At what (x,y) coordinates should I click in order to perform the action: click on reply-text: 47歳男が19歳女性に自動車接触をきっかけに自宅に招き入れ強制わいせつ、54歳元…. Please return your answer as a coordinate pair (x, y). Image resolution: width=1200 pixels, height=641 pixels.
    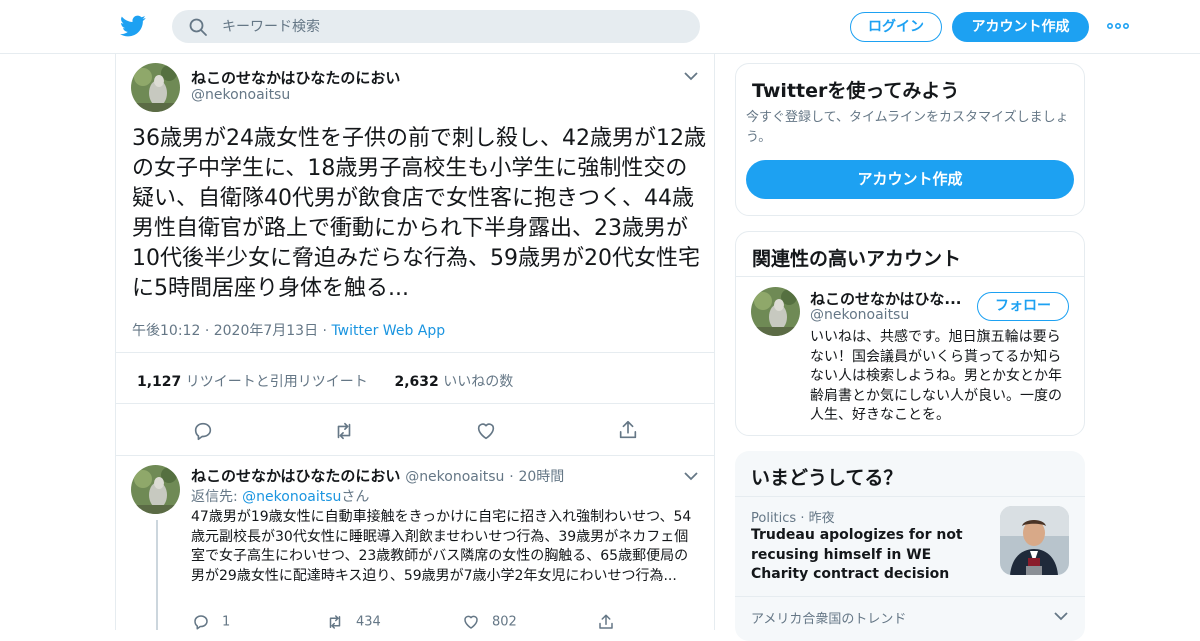
    Looking at the image, I should click on (441, 546).